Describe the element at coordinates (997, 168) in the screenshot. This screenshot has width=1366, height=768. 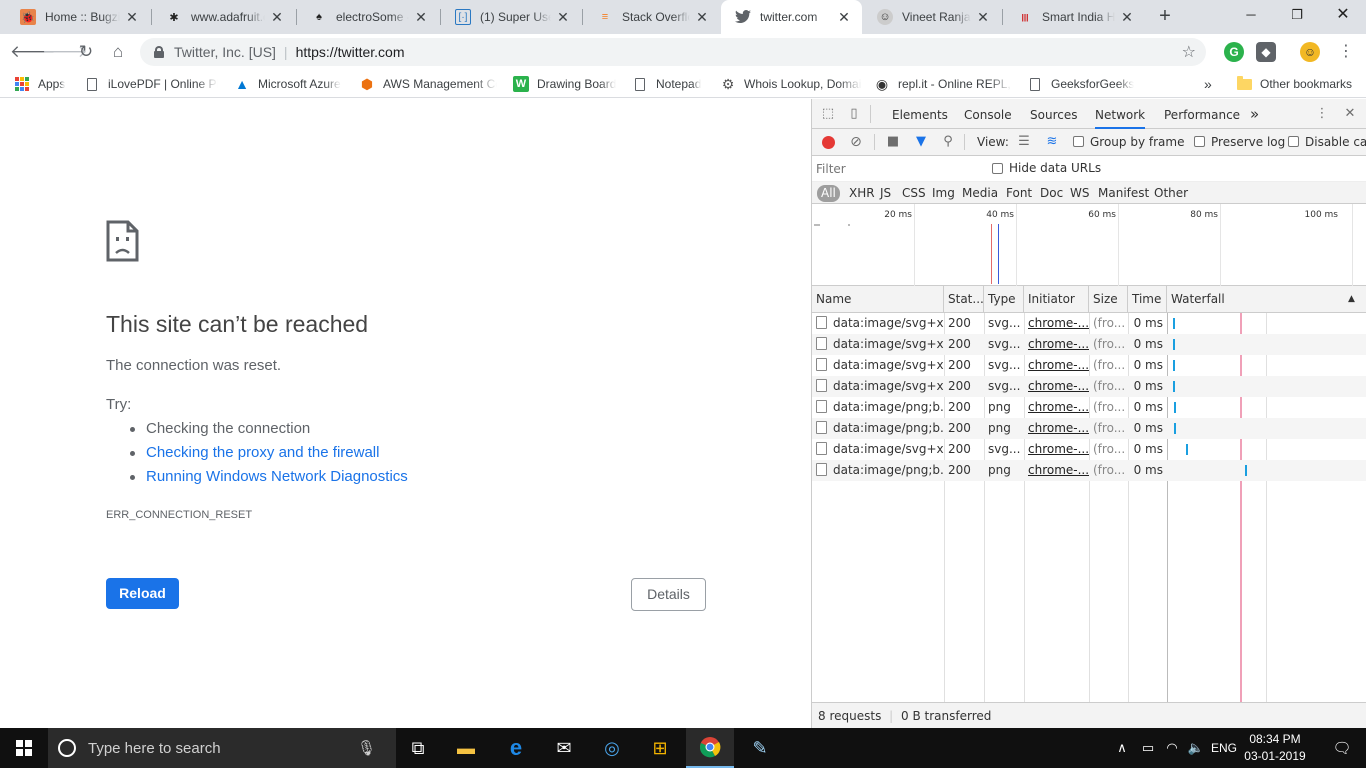
I see `hide-data-urls-checkbox` at that location.